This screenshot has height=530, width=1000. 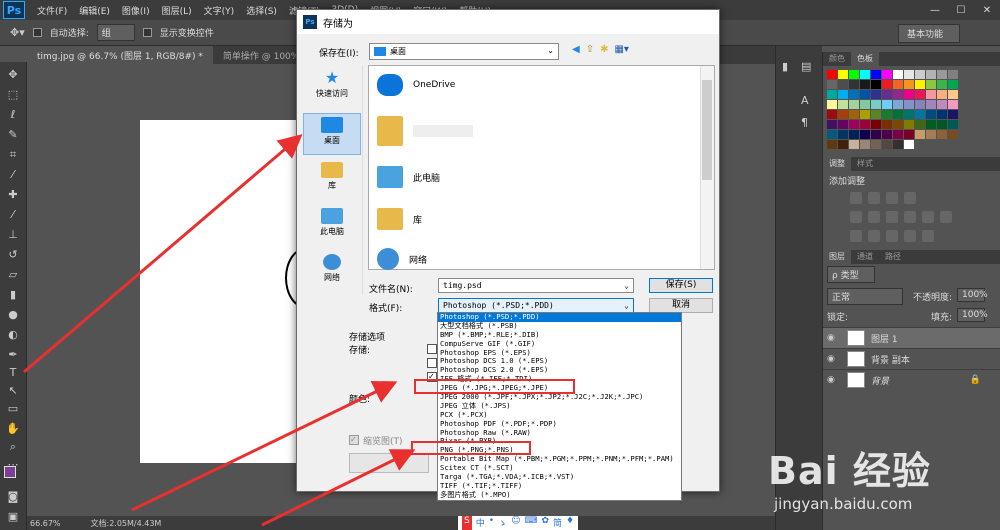 What do you see at coordinates (856, 217) in the screenshot?
I see `vibrance-icon` at bounding box center [856, 217].